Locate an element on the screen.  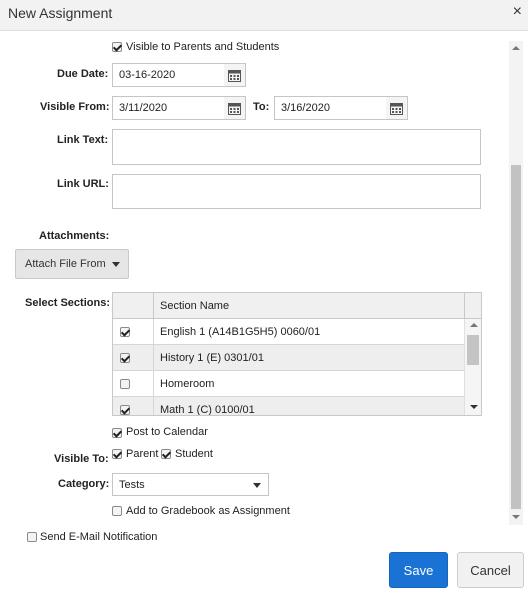
section-name: Math 1 (C) 0100/01 is located at coordinates (207, 410).